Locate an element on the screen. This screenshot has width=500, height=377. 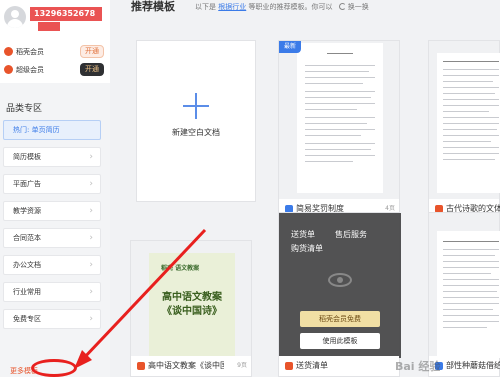
avatar is located at coordinates (15, 17).